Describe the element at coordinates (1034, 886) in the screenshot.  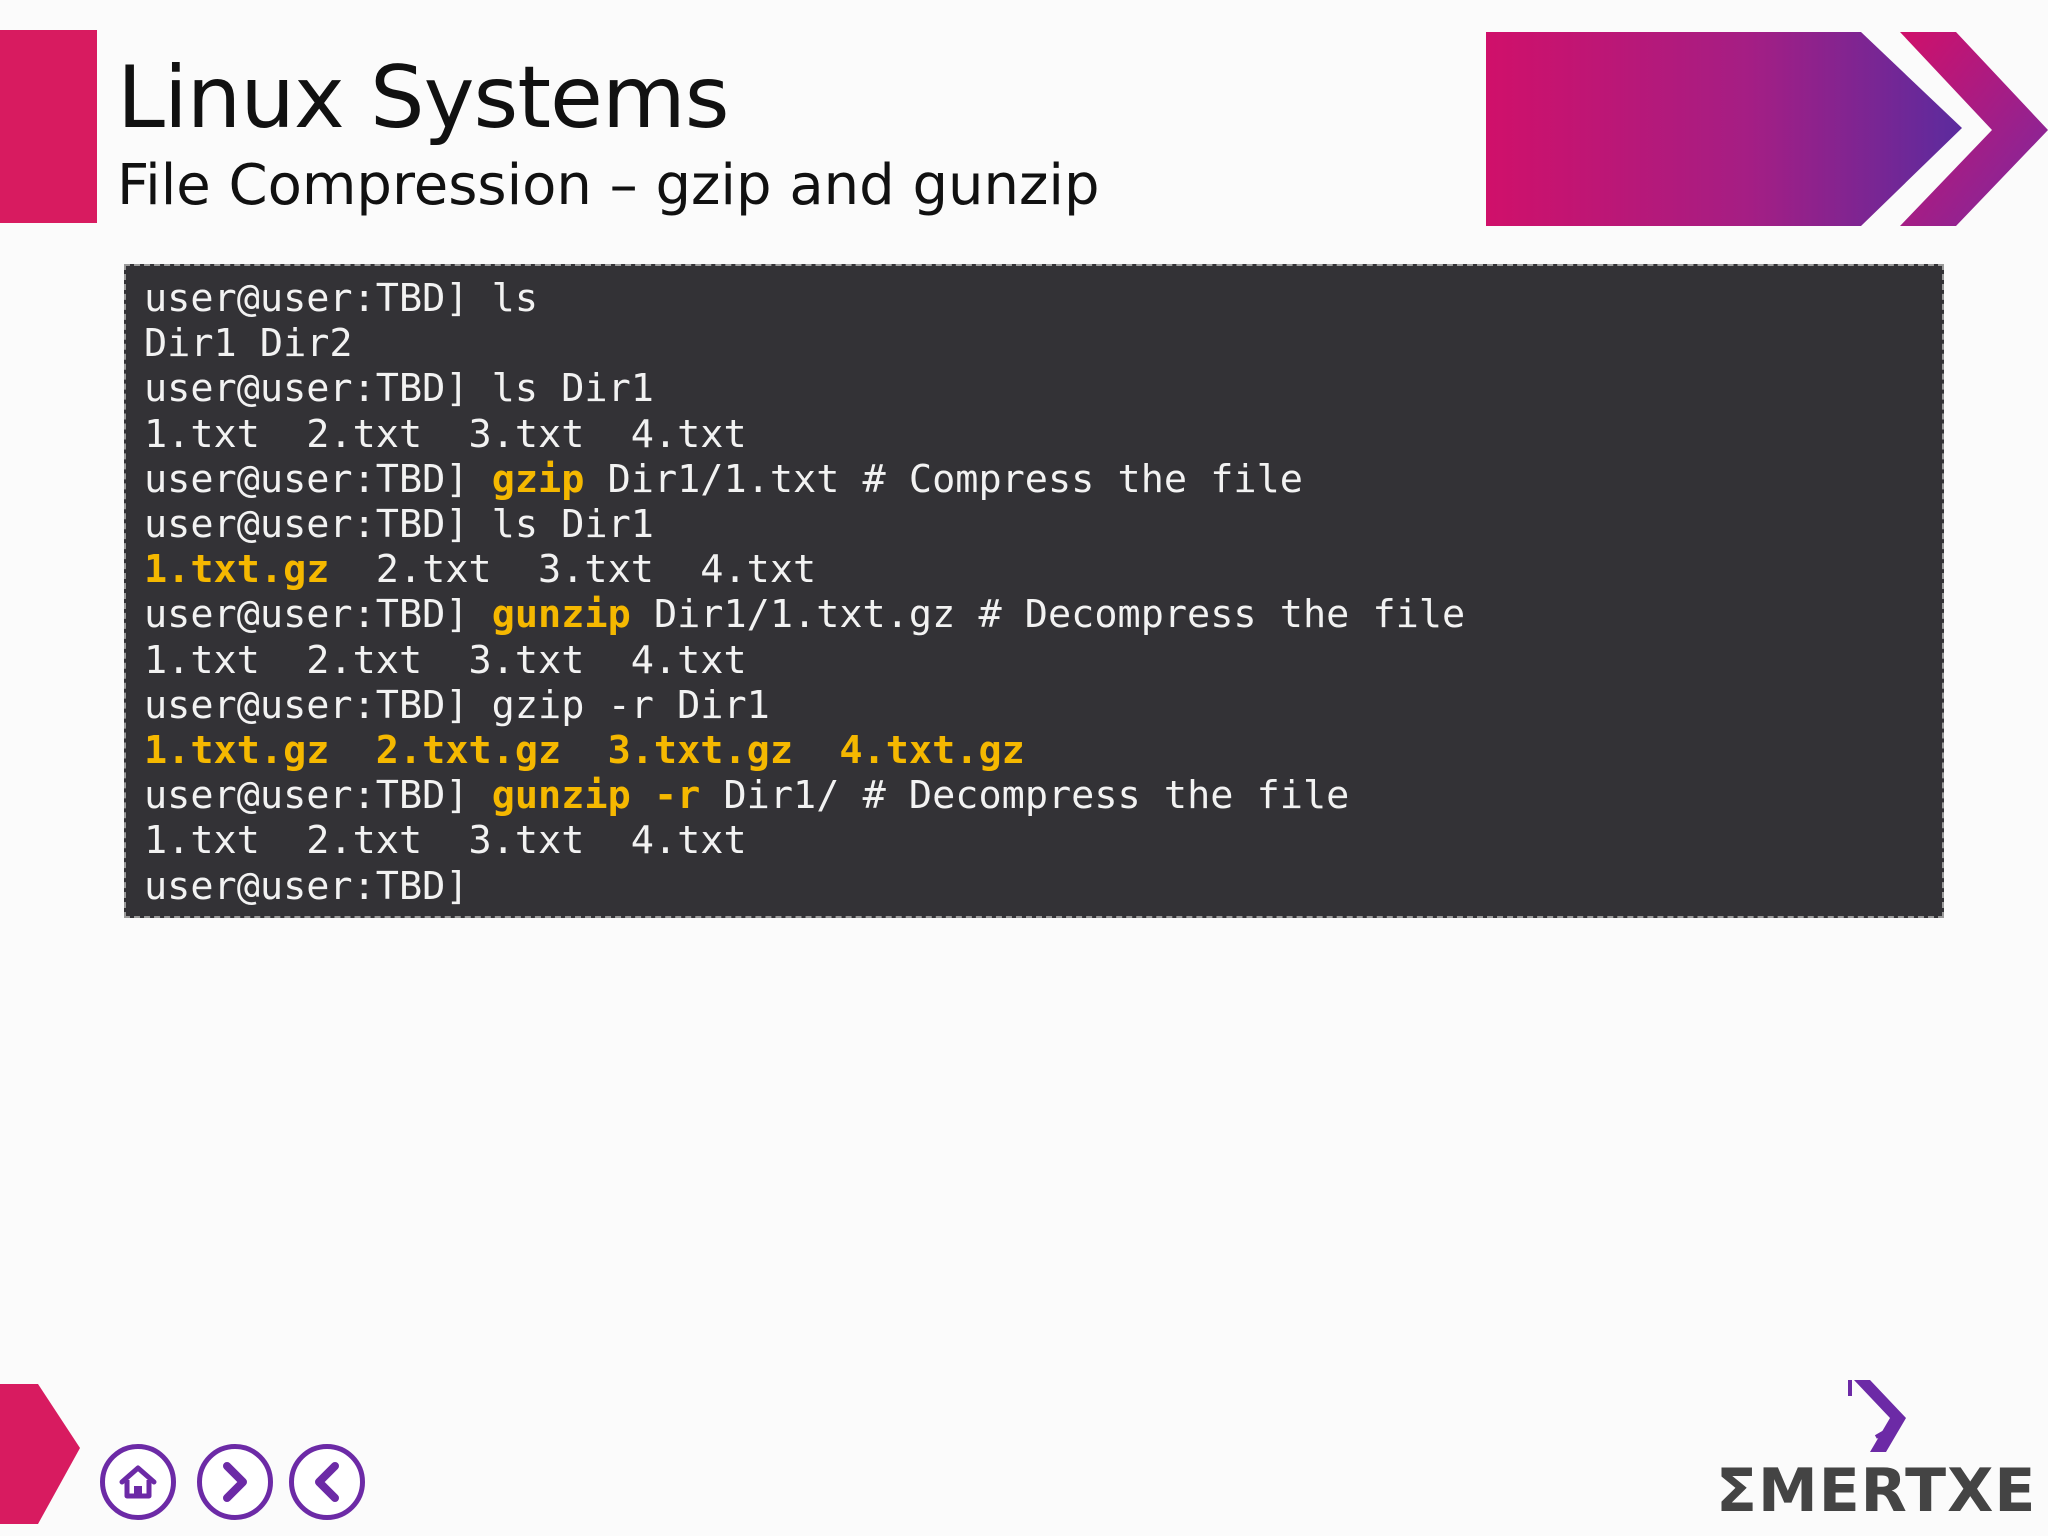
I see `terminal-line: user@user:TBD]` at that location.